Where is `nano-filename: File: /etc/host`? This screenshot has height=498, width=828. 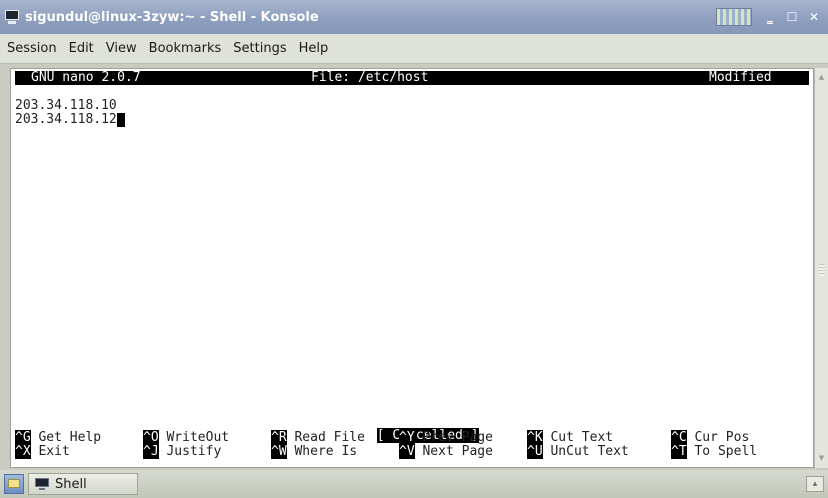 nano-filename: File: /etc/host is located at coordinates (370, 77).